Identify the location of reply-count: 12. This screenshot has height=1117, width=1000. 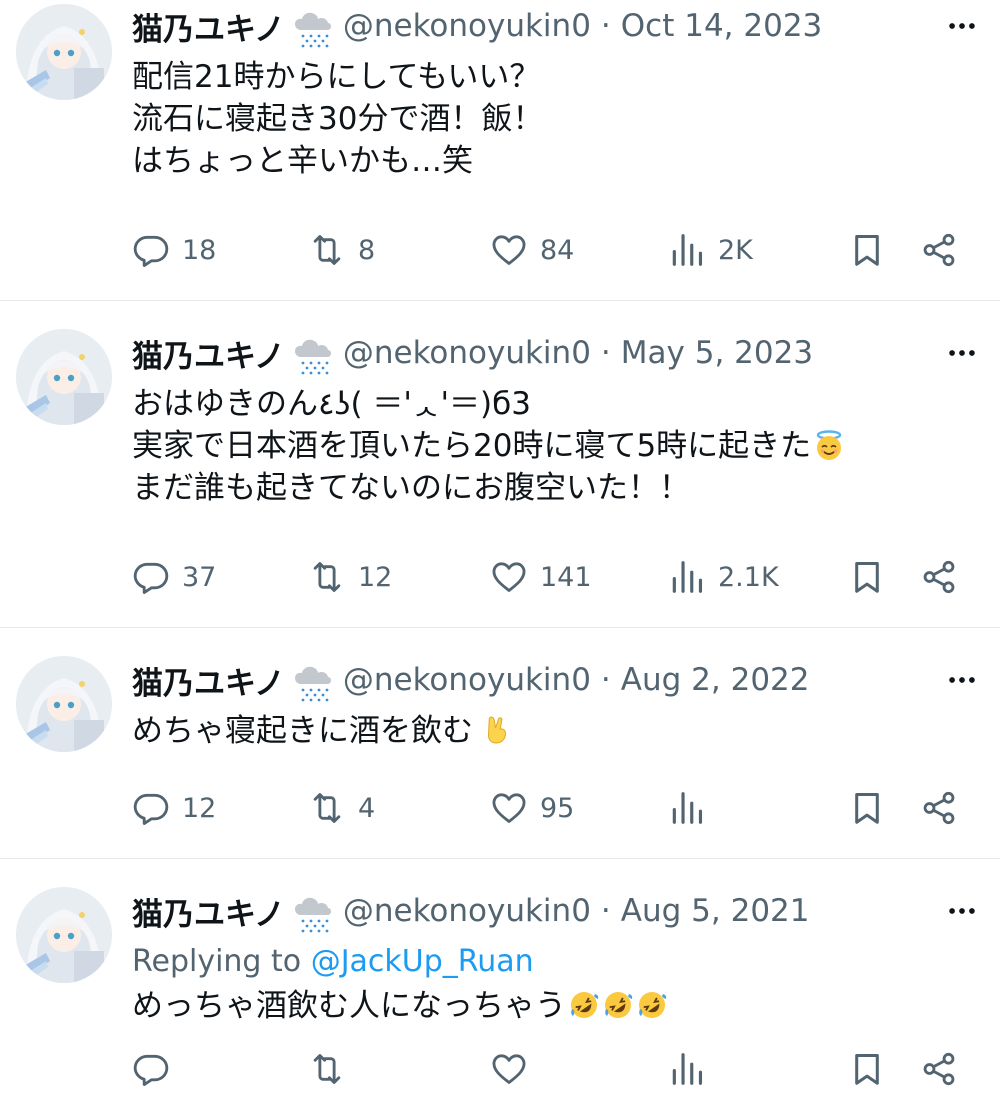
(199, 808).